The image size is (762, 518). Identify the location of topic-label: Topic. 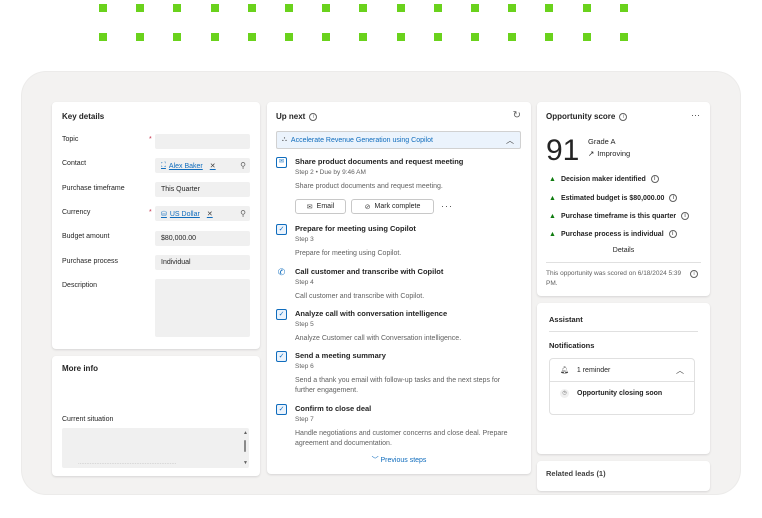
(70, 139).